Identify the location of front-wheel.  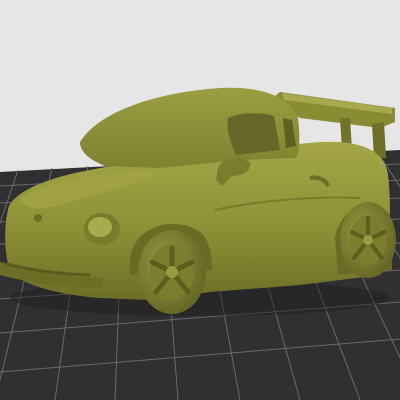
(172, 272).